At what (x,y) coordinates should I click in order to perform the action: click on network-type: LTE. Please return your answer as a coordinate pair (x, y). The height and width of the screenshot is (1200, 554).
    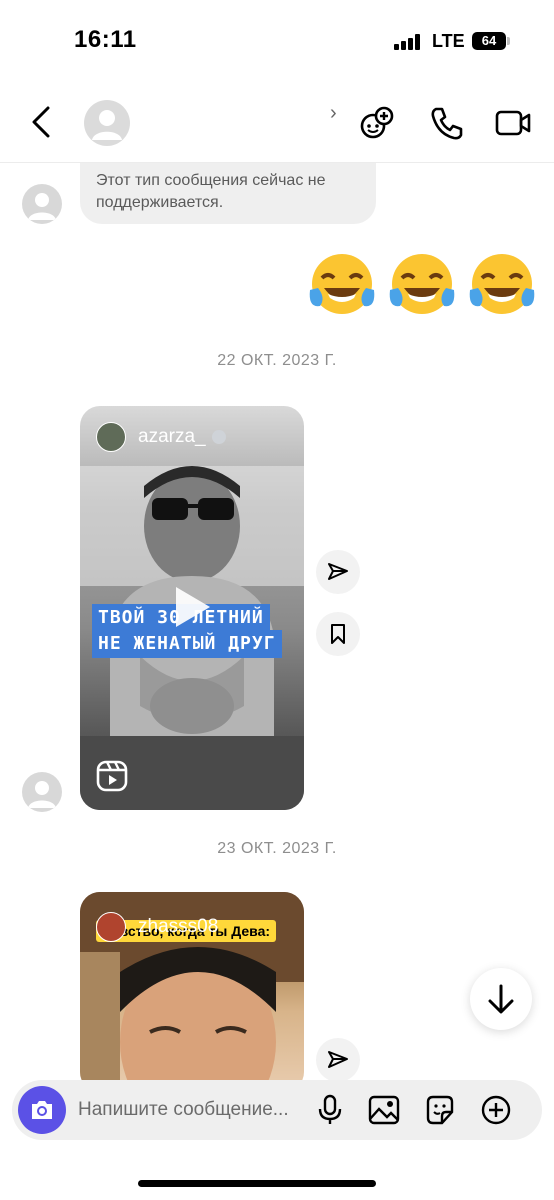
    Looking at the image, I should click on (448, 41).